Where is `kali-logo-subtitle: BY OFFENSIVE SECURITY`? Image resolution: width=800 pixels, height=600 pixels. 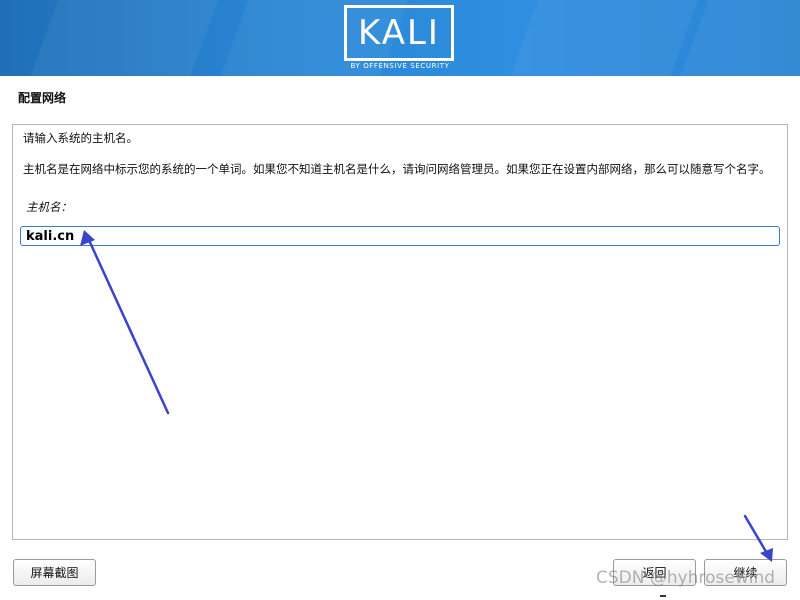 kali-logo-subtitle: BY OFFENSIVE SECURITY is located at coordinates (400, 66).